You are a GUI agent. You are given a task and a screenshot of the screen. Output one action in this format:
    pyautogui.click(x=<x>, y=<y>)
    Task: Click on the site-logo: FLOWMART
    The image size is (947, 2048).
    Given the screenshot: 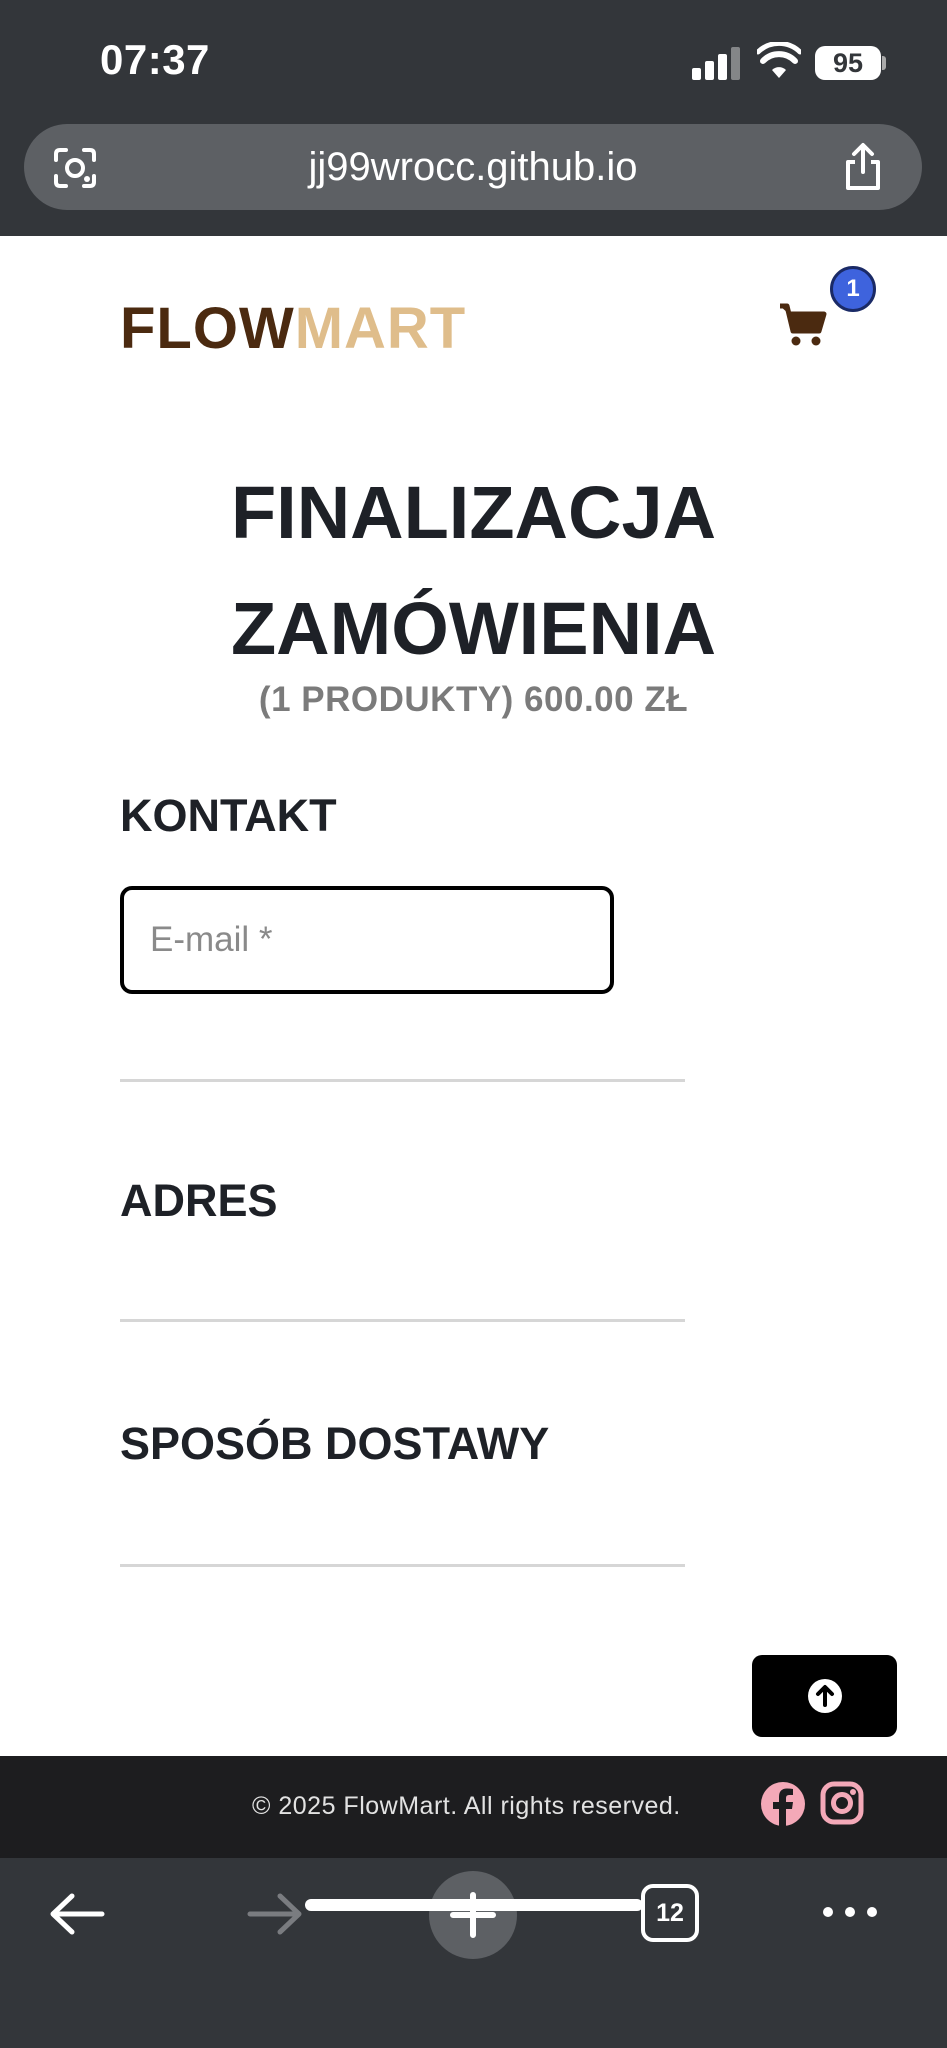 What is the action you would take?
    pyautogui.click(x=293, y=328)
    